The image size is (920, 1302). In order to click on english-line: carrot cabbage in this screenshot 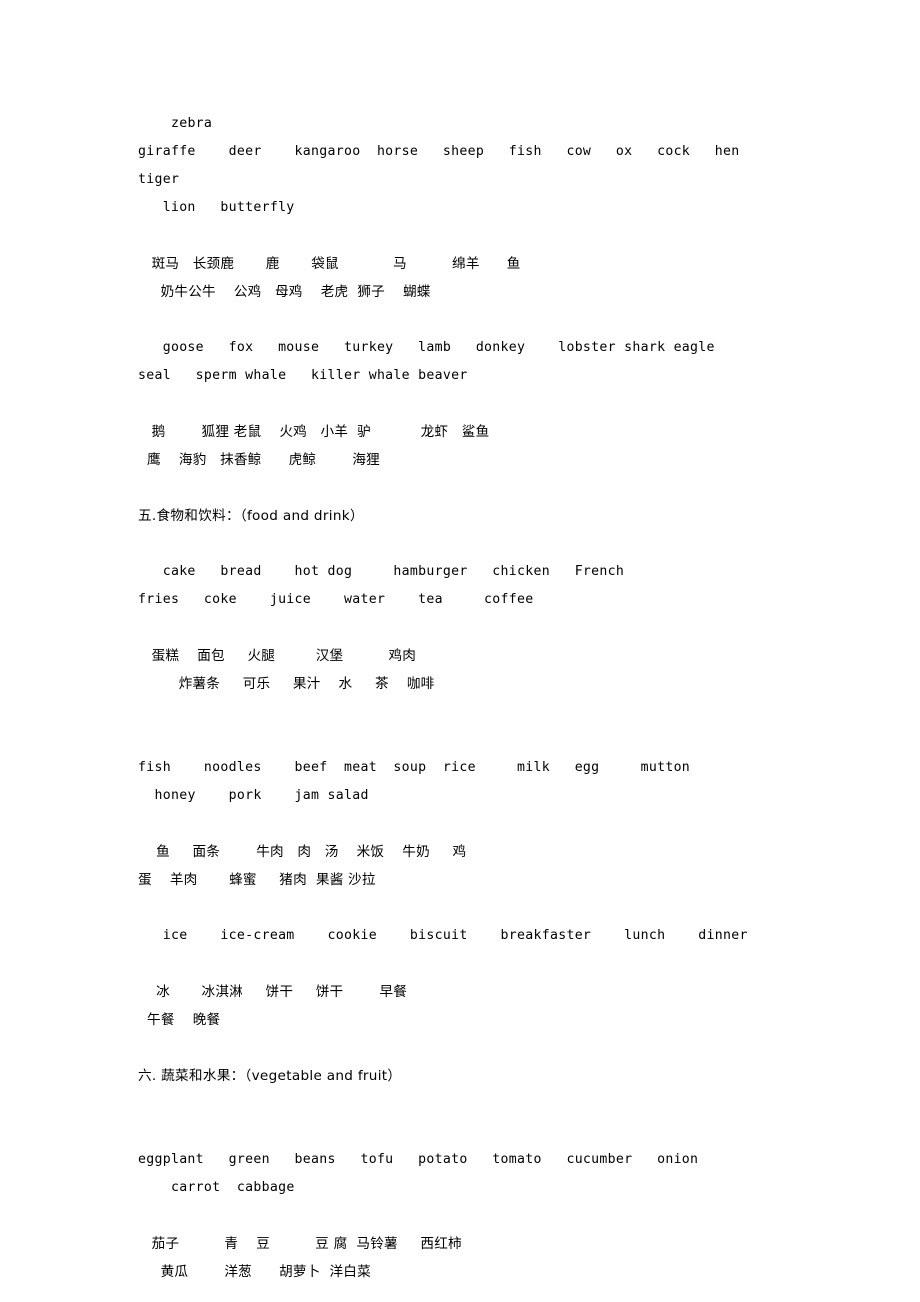, I will do `click(216, 1187)`.